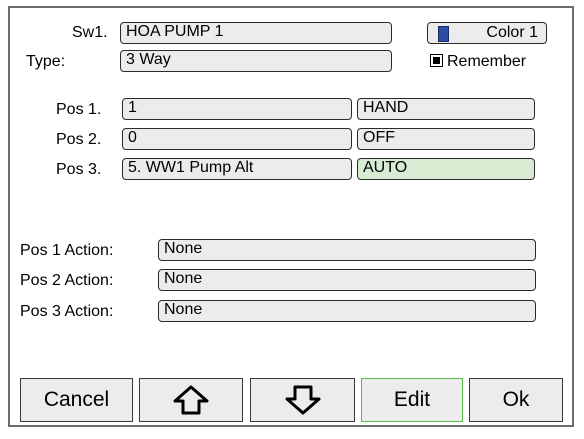  I want to click on pos-2-action-field: None, so click(347, 280).